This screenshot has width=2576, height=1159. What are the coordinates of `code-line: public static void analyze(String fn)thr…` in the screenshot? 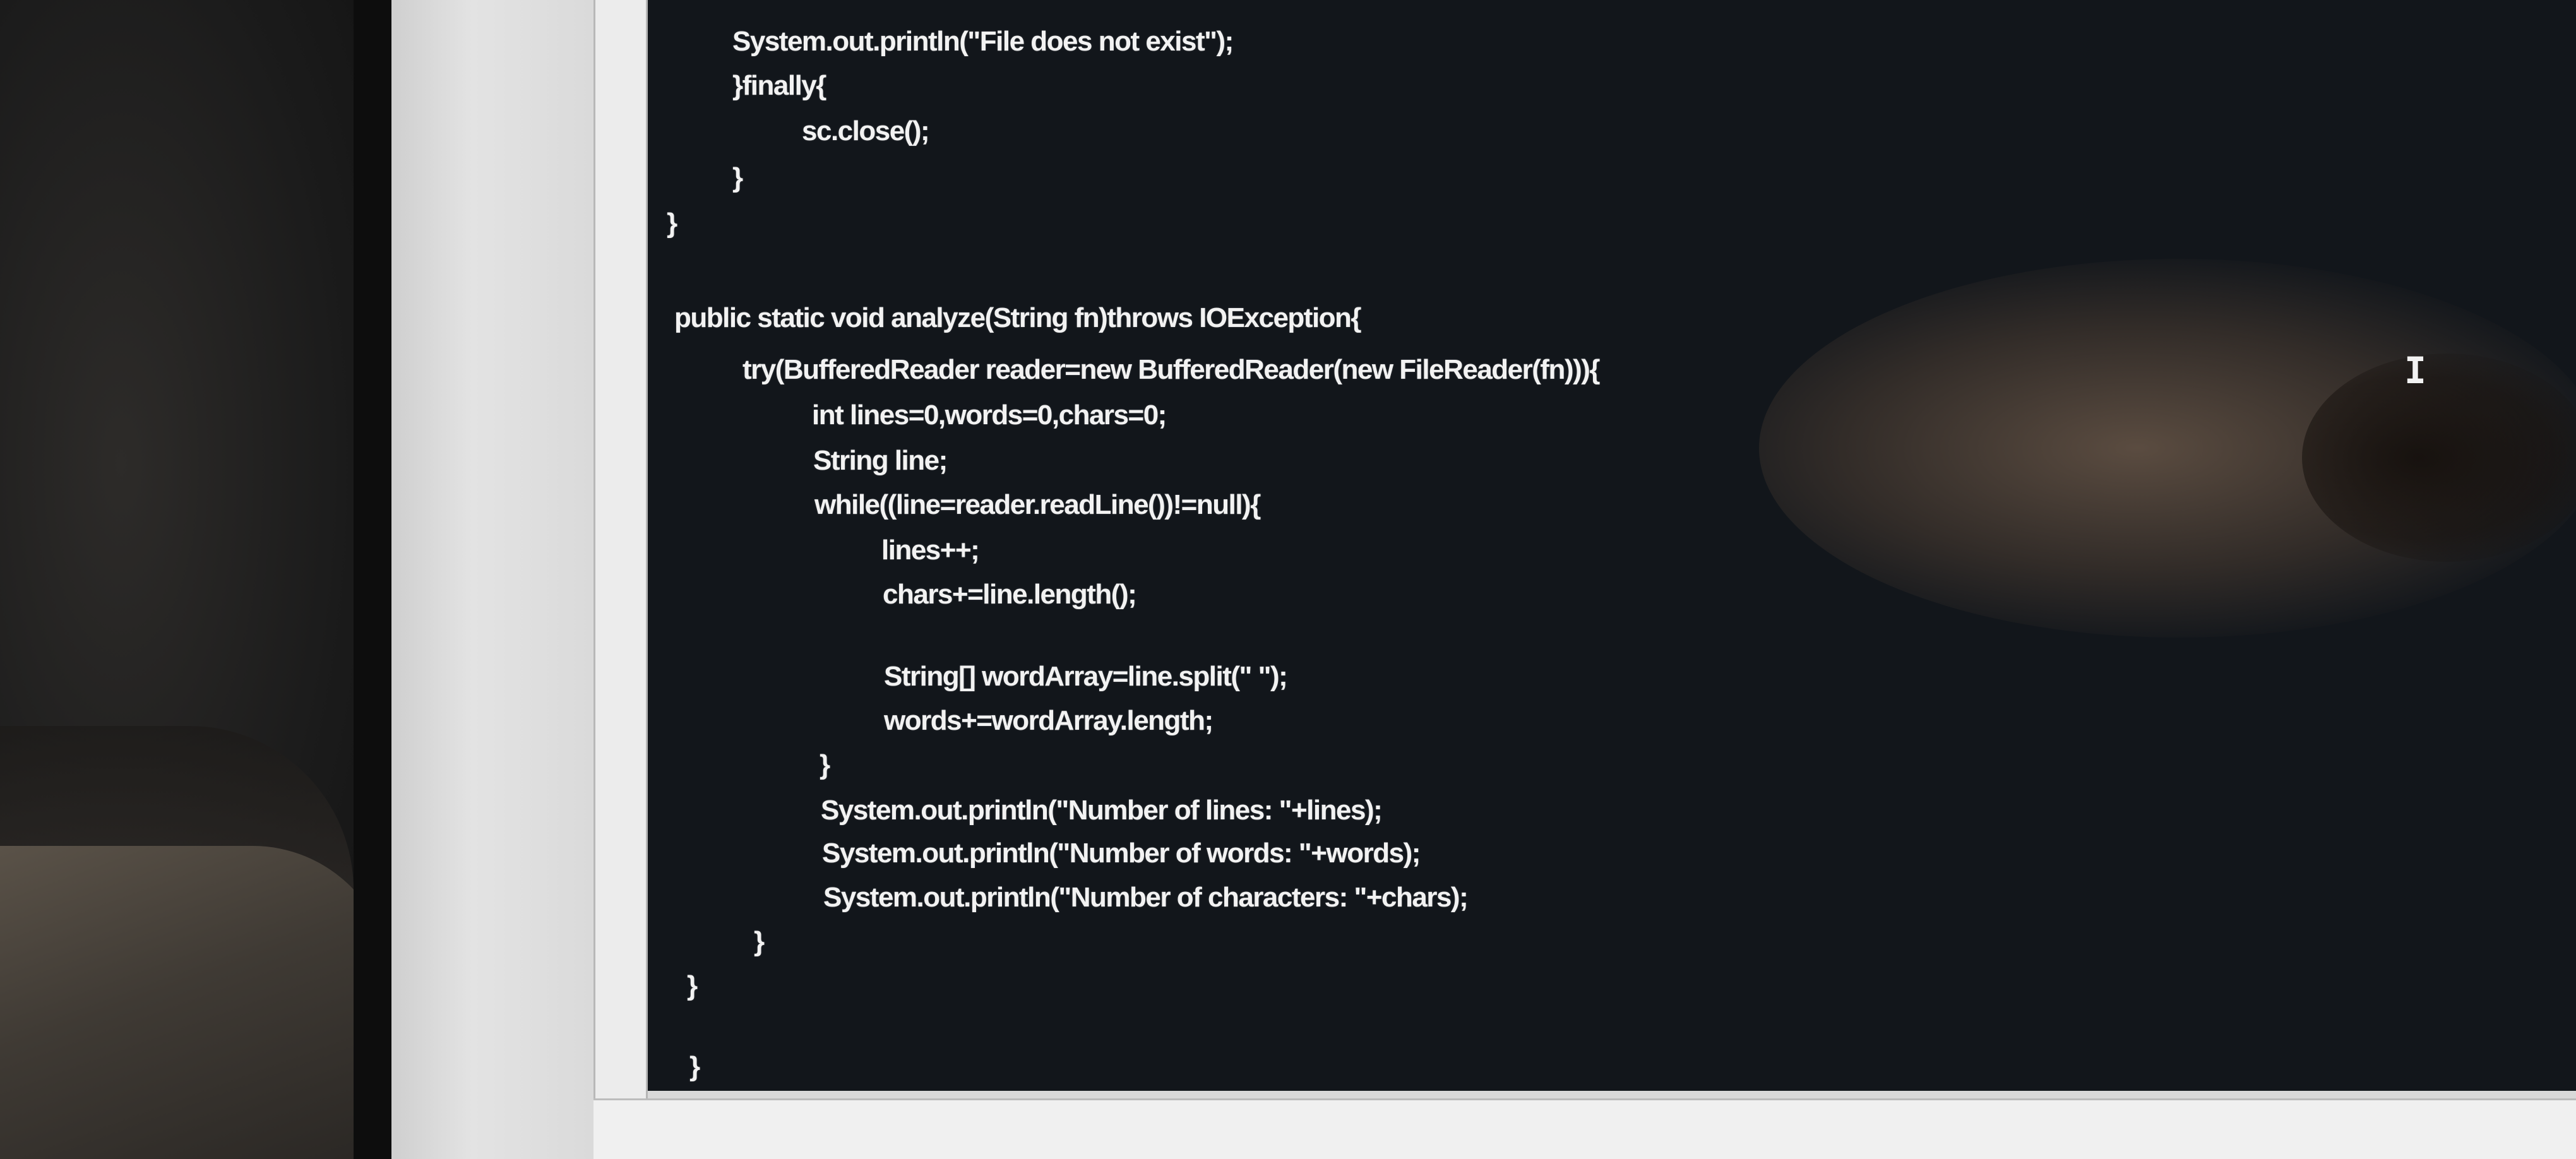 It's located at (1018, 318).